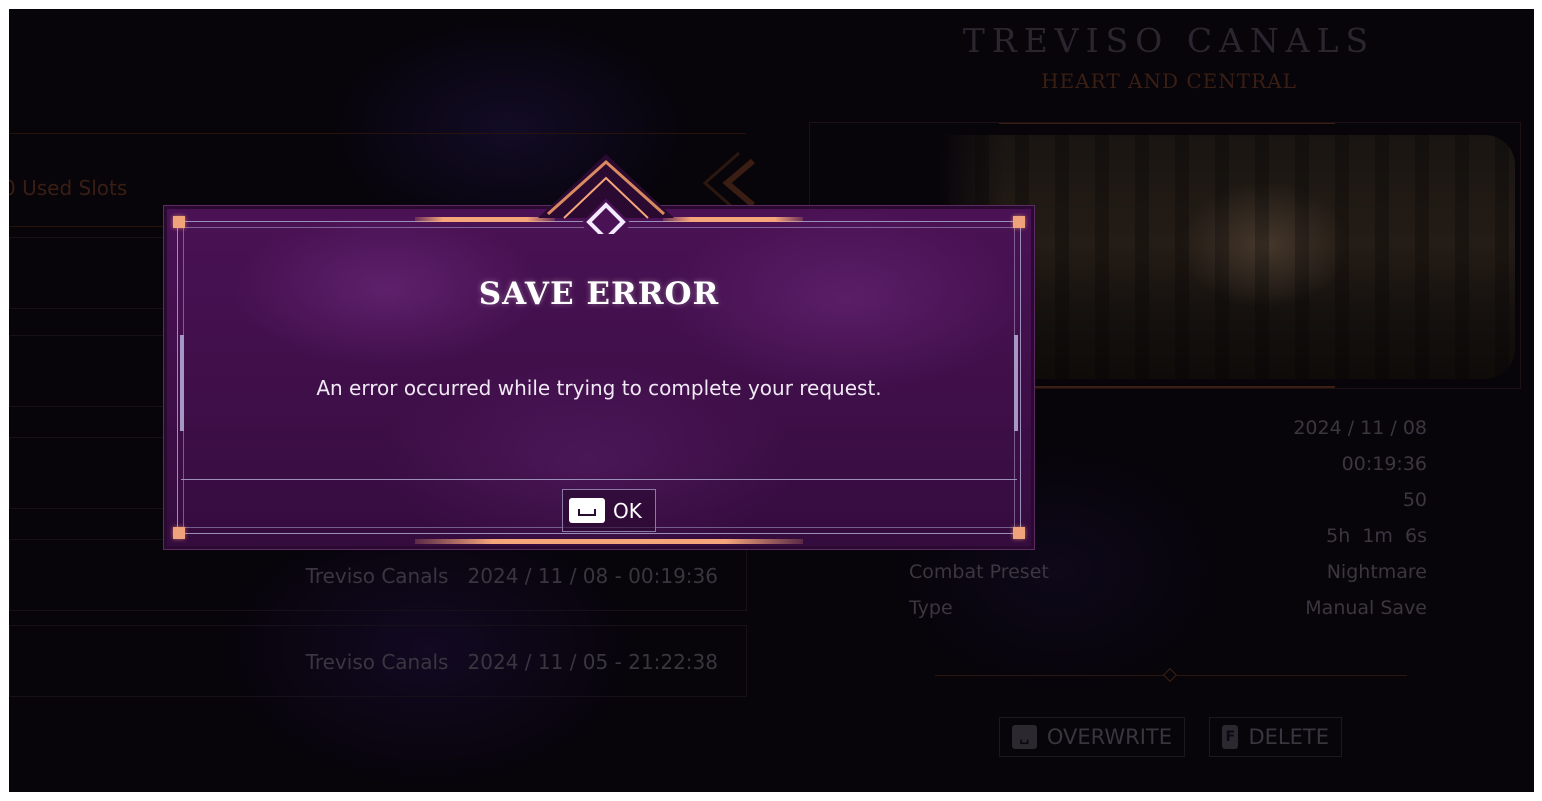 Image resolution: width=1542 pixels, height=801 pixels. I want to click on overwrite-label: OVERWRITE, so click(1109, 737).